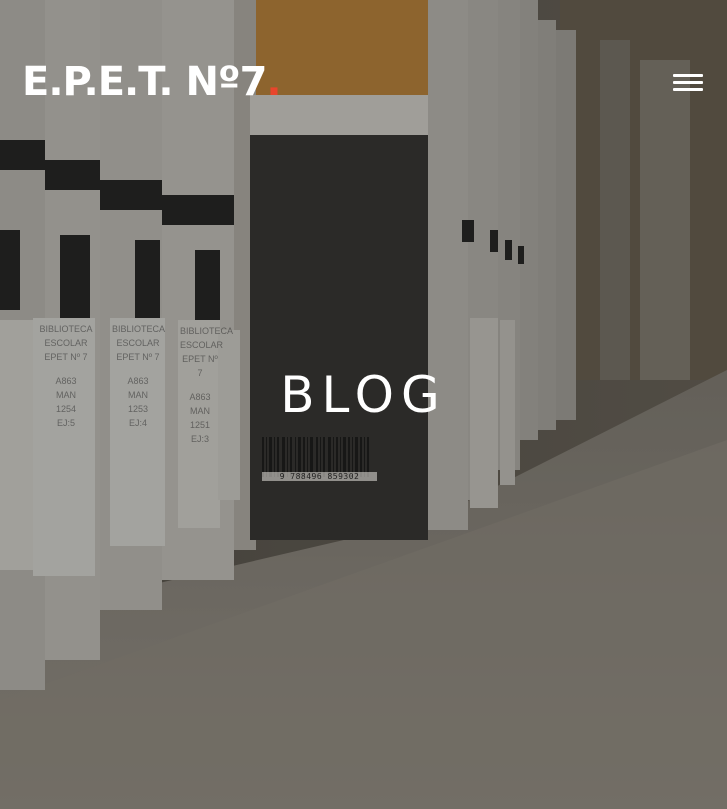 The height and width of the screenshot is (809, 727). What do you see at coordinates (363, 395) in the screenshot?
I see `page-title: BLOG` at bounding box center [363, 395].